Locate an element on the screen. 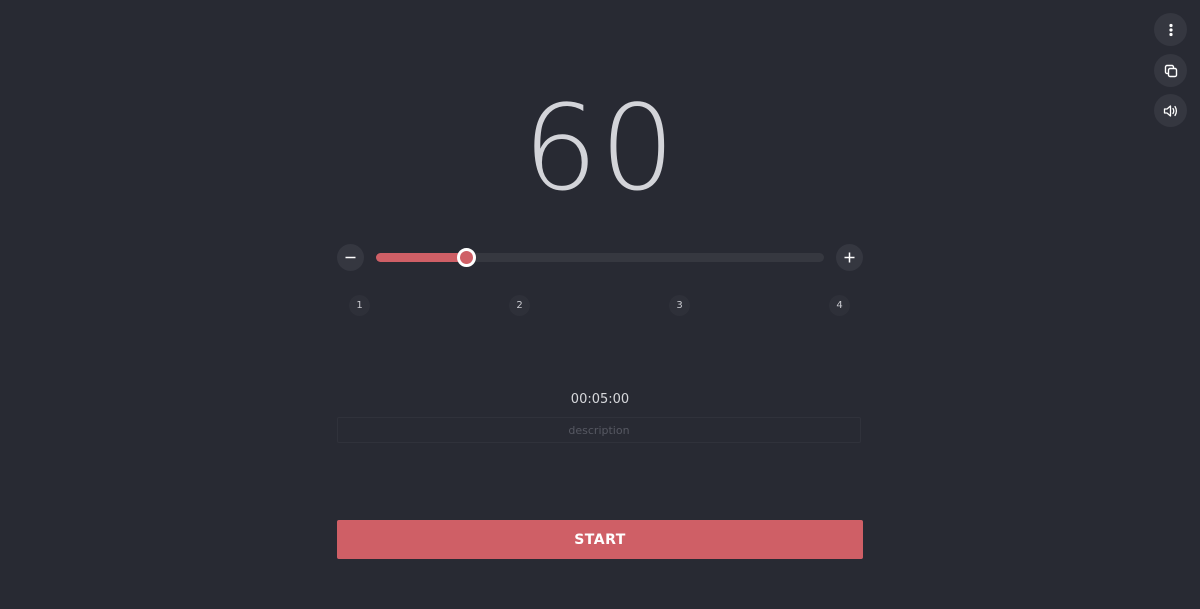 The width and height of the screenshot is (1200, 609). description-input is located at coordinates (599, 430).